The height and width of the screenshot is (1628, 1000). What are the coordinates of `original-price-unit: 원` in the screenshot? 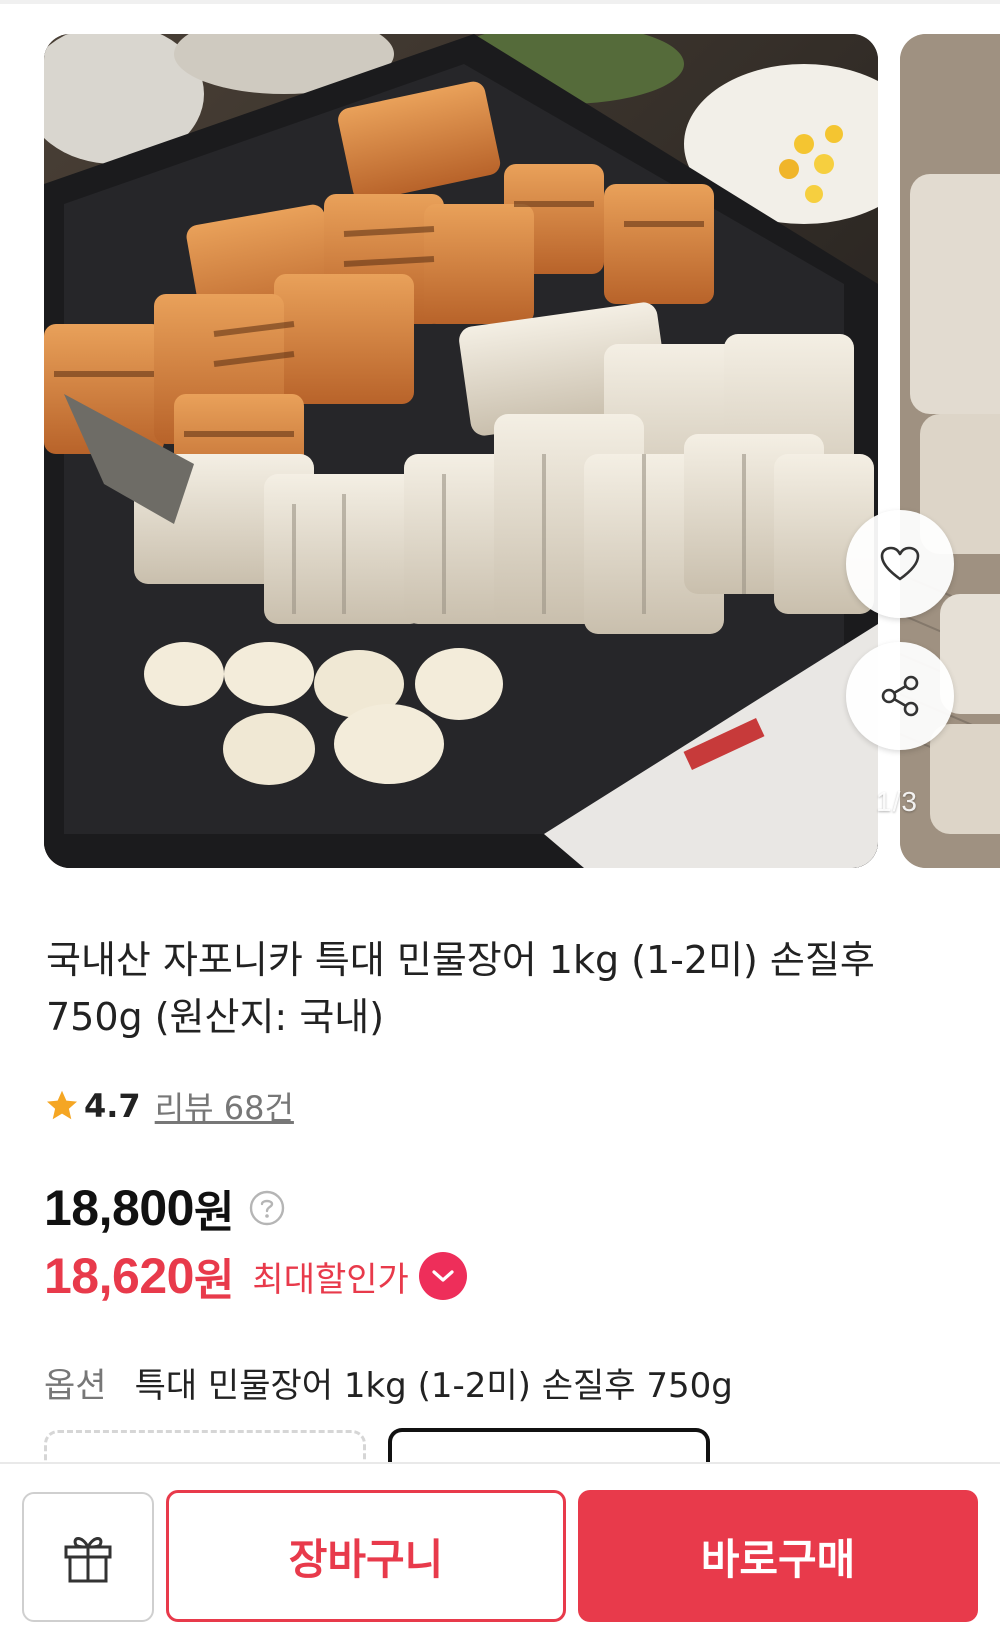 It's located at (214, 1212).